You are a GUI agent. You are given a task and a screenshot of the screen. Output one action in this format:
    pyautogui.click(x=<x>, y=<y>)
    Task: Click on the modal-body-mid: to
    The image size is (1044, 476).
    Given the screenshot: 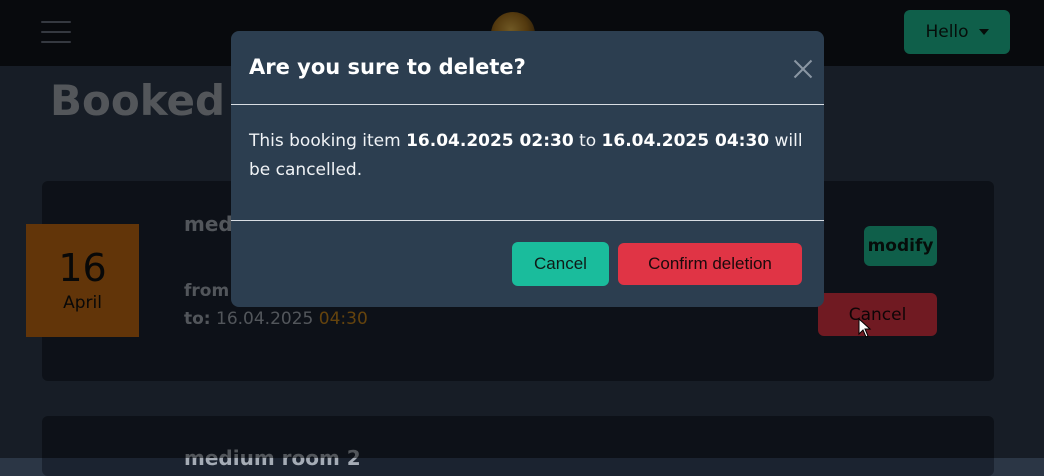 What is the action you would take?
    pyautogui.click(x=587, y=141)
    